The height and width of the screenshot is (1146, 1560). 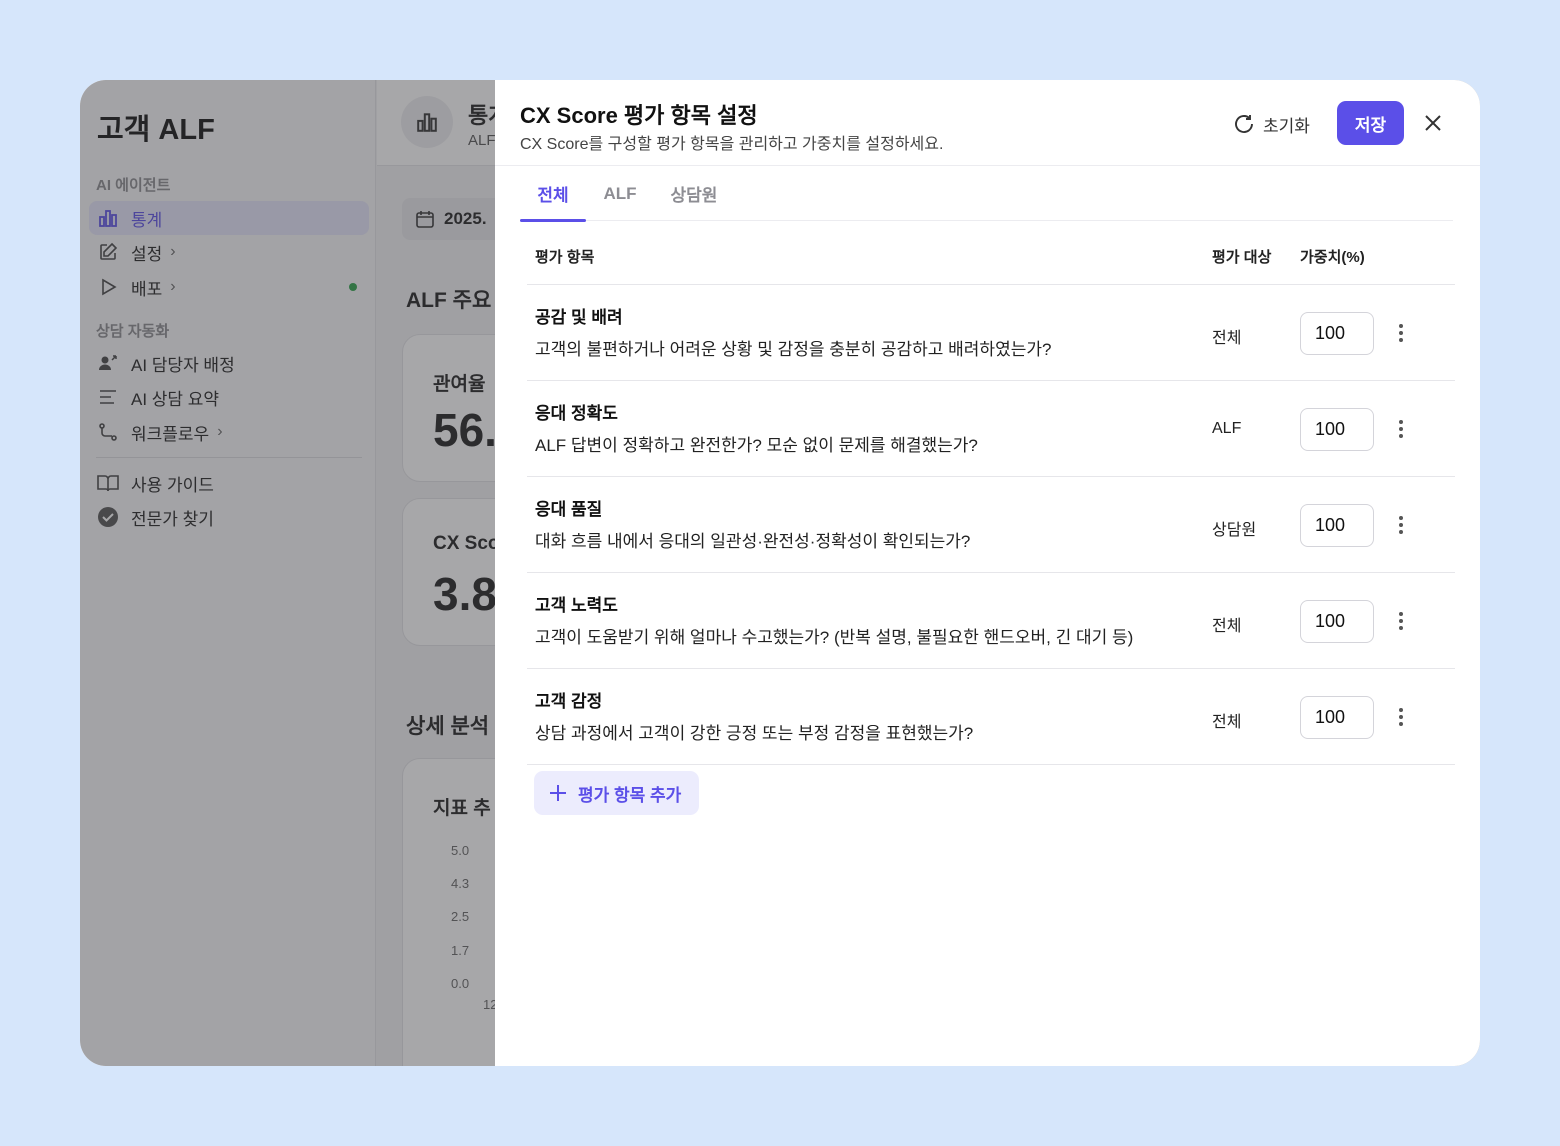 What do you see at coordinates (1234, 530) in the screenshot?
I see `criteria-target: 상담원` at bounding box center [1234, 530].